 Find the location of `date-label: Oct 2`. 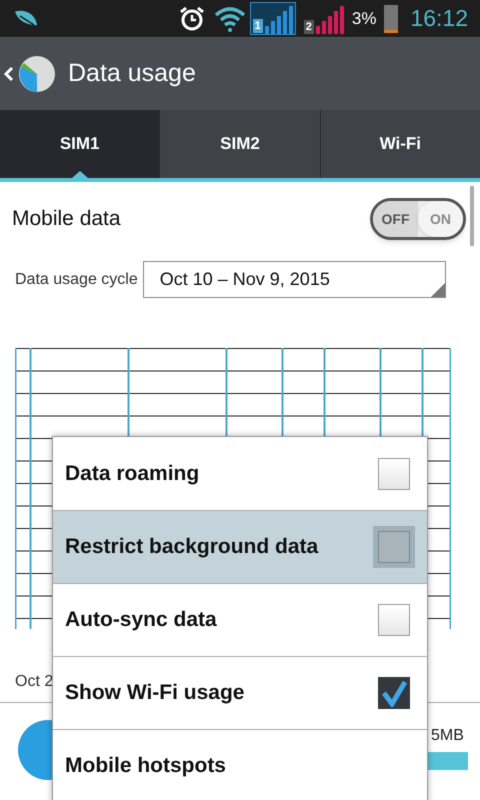

date-label: Oct 2 is located at coordinates (34, 682).